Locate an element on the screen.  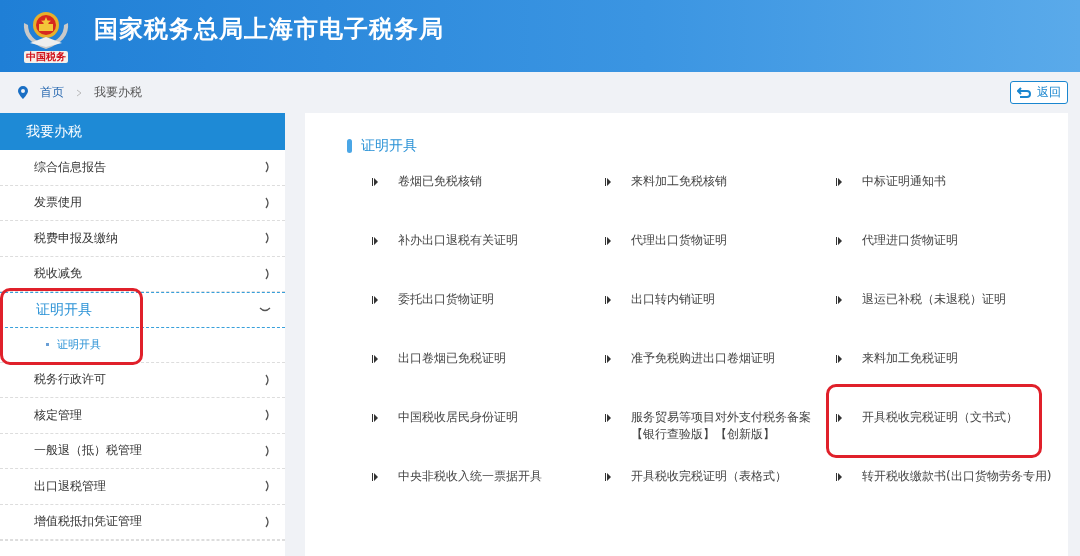
service-link: 准予免税购进出口卷烟证明 is located at coordinates (732, 358).